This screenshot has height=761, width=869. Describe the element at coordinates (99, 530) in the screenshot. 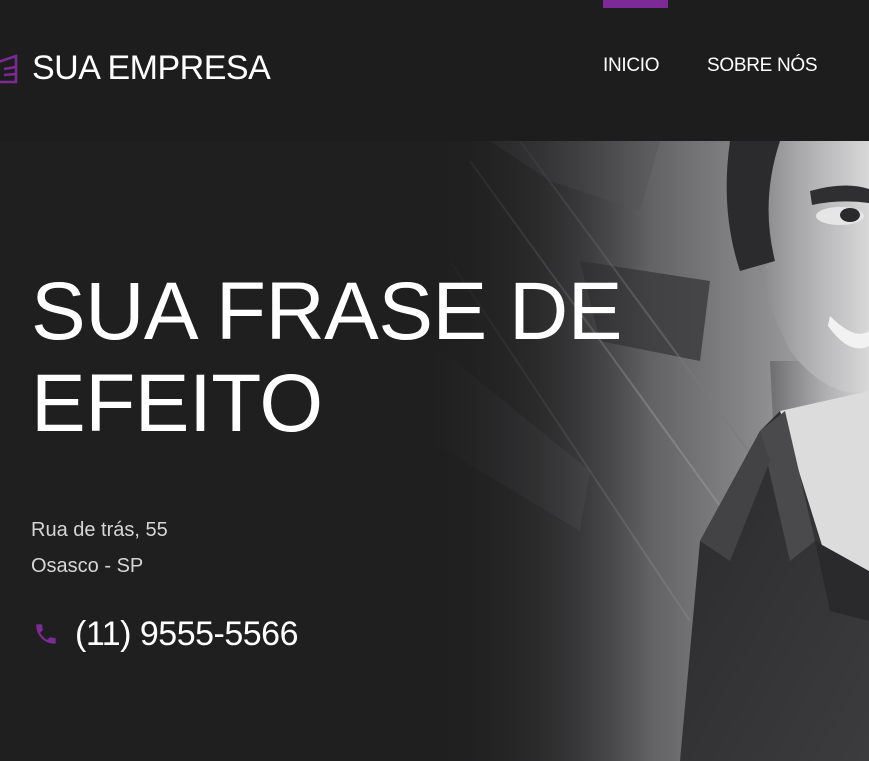

I see `address-street: Rua de trás, 55` at that location.